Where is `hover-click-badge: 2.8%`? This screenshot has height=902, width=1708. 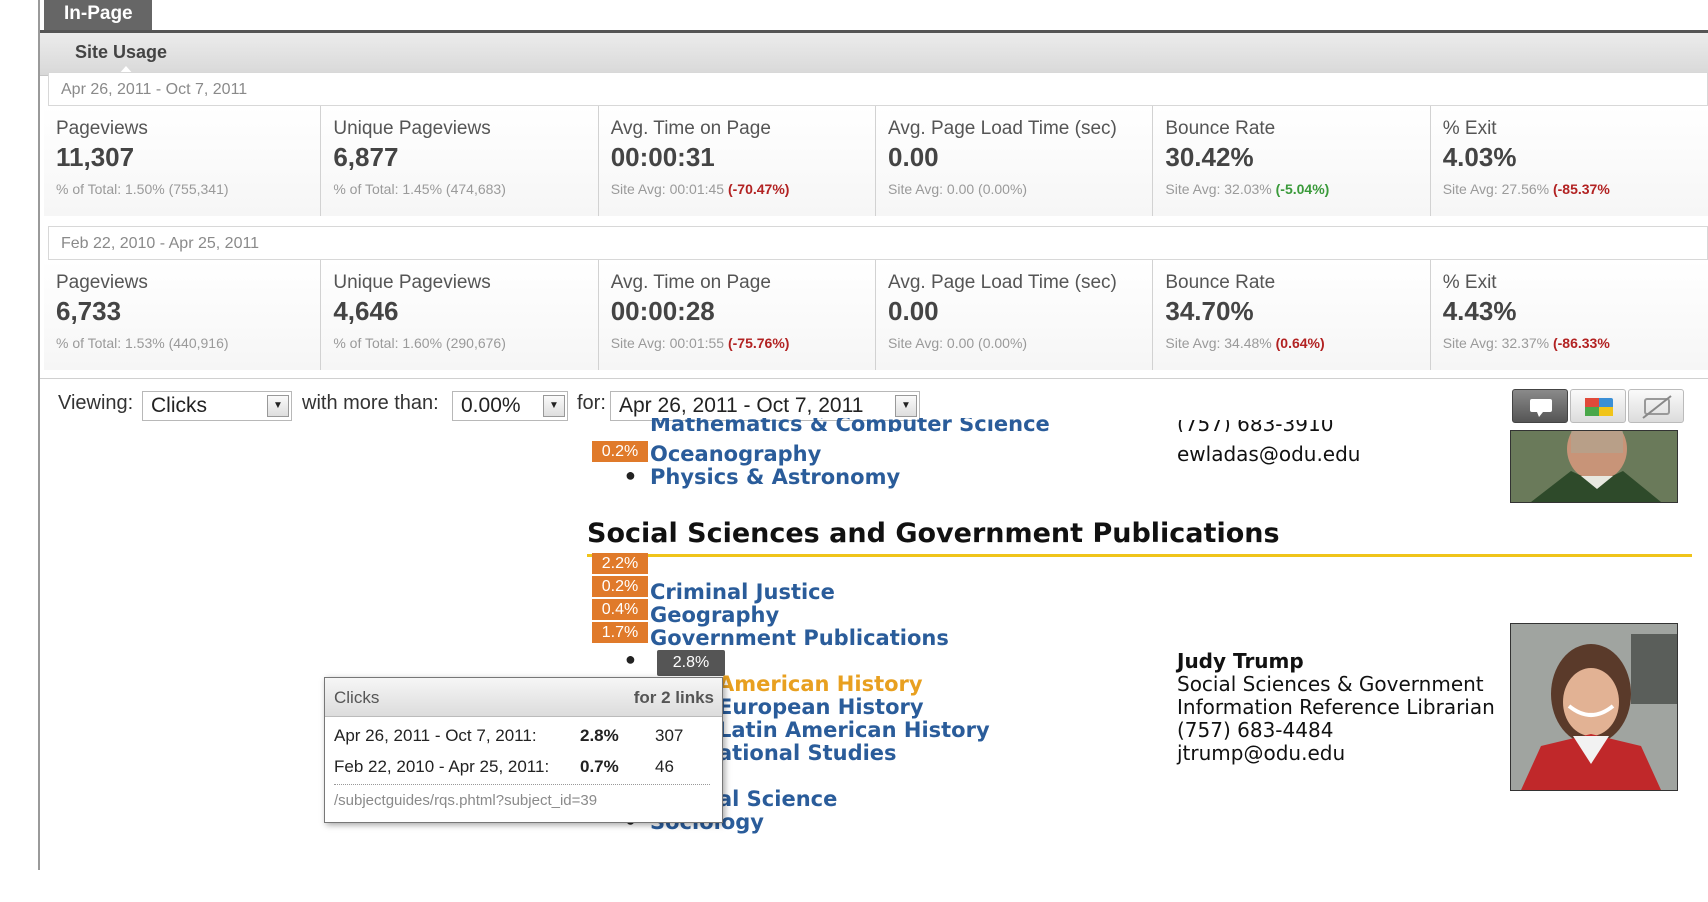
hover-click-badge: 2.8% is located at coordinates (691, 663).